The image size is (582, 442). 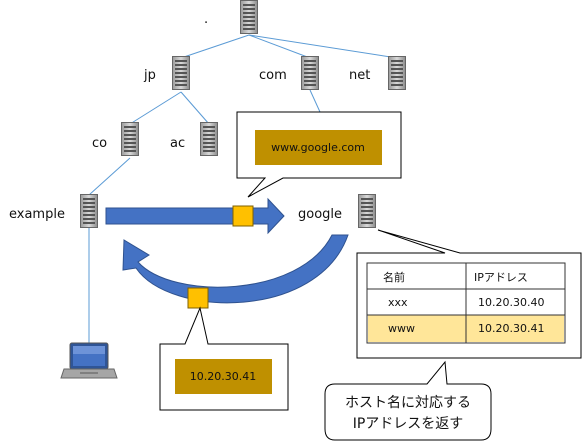 I want to click on net-server-icon, so click(x=397, y=73).